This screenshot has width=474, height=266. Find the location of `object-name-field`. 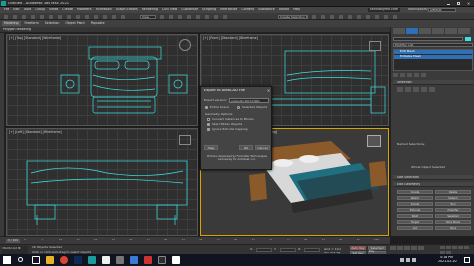

object-name-field is located at coordinates (428, 39).